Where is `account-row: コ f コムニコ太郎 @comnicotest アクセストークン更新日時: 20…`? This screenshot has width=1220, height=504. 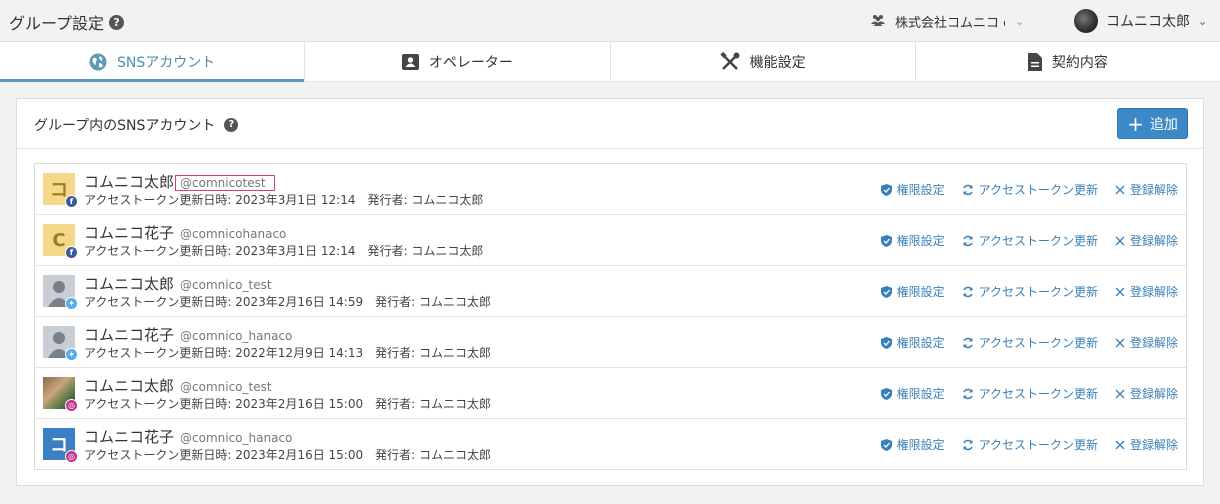 account-row: コ f コムニコ太郎 @comnicotest アクセストークン更新日時: 20… is located at coordinates (610, 189).